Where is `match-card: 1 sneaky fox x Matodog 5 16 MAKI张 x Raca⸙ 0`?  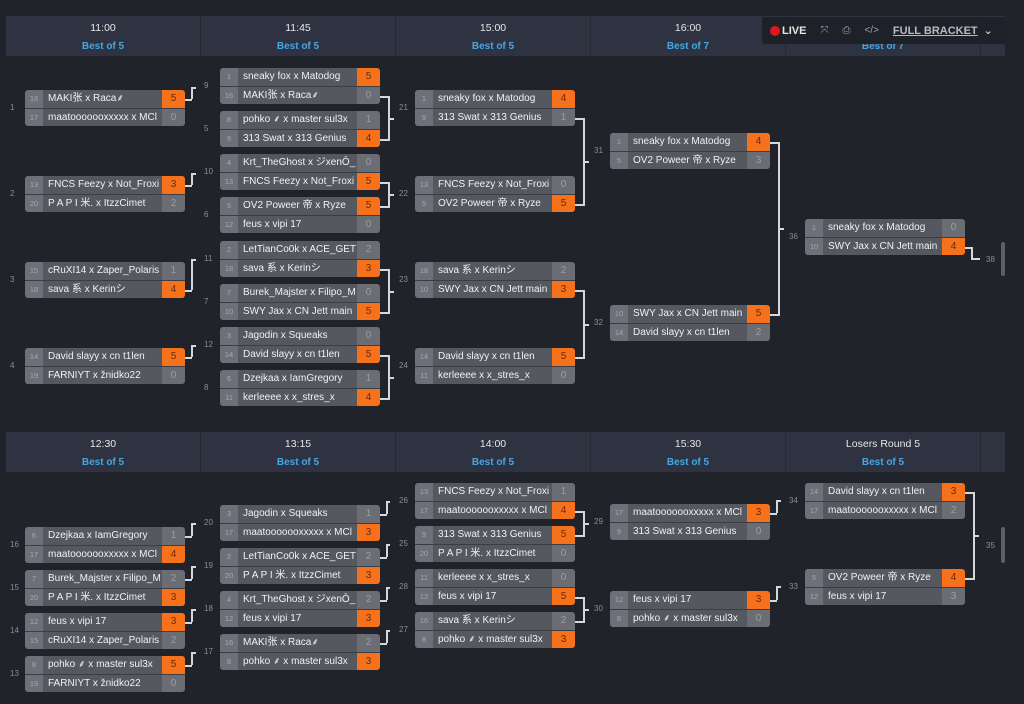
match-card: 1 sneaky fox x Matodog 5 16 MAKI张 x Raca⸙ 0 is located at coordinates (300, 86).